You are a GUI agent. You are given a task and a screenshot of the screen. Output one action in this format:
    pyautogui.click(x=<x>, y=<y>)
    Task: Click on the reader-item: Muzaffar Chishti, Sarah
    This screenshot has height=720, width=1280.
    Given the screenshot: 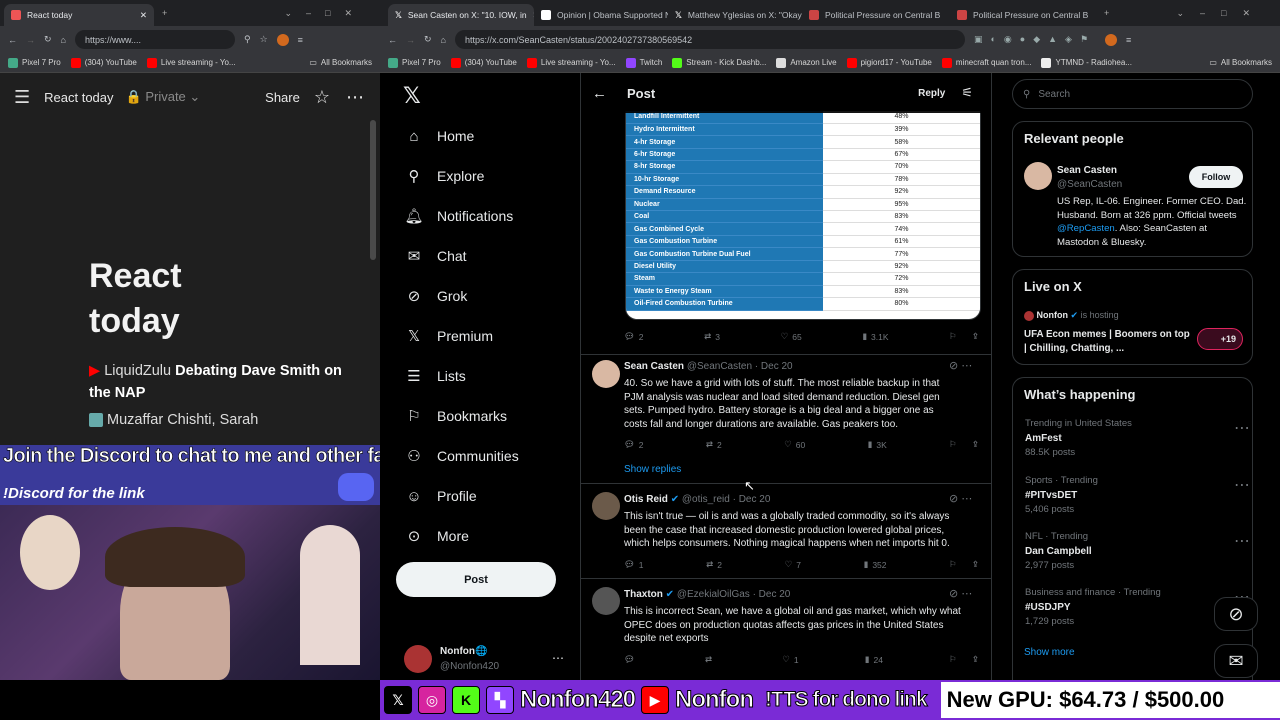 What is the action you would take?
    pyautogui.click(x=224, y=420)
    